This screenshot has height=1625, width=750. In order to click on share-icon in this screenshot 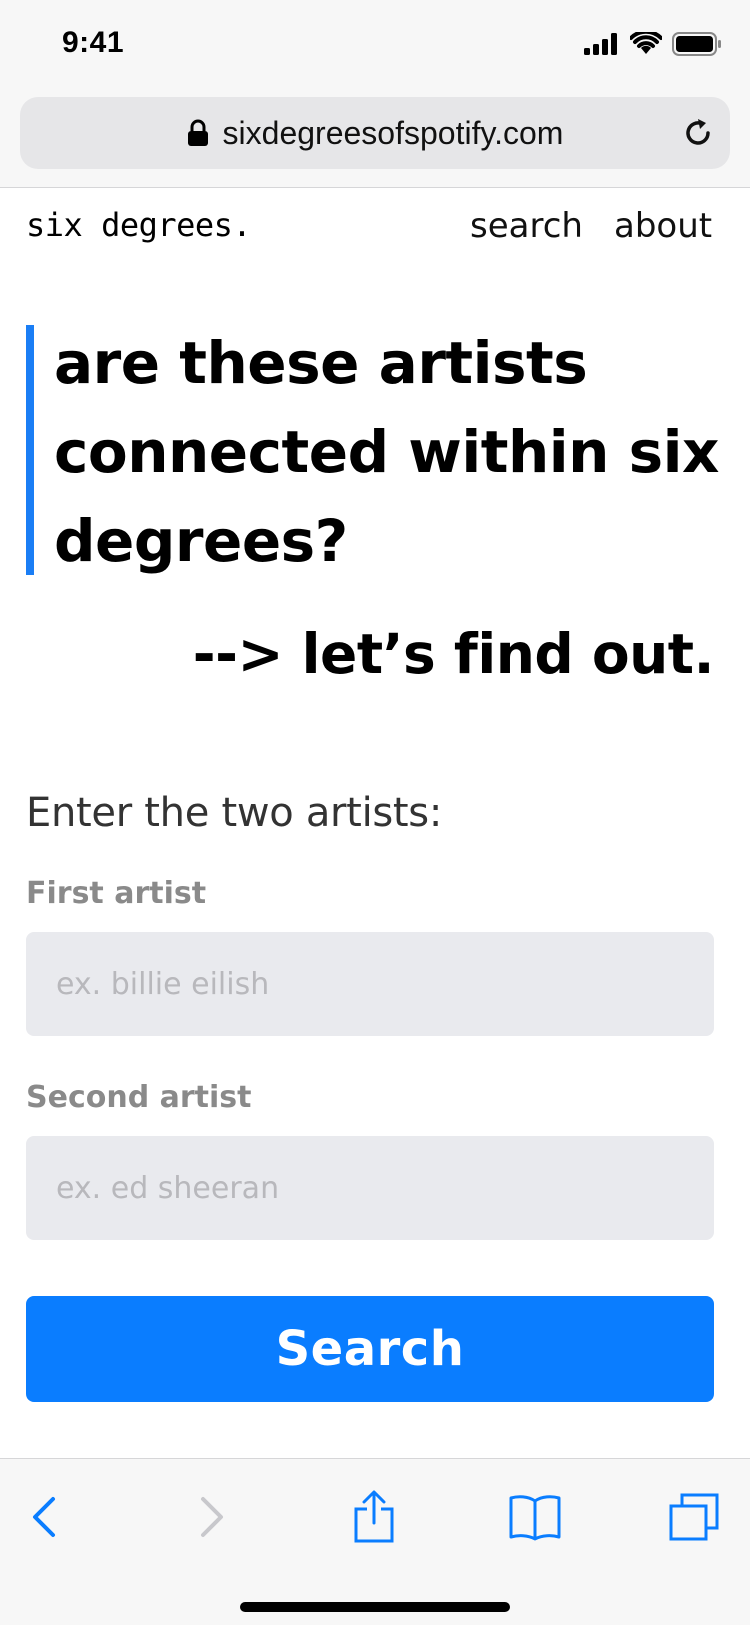, I will do `click(374, 1516)`.